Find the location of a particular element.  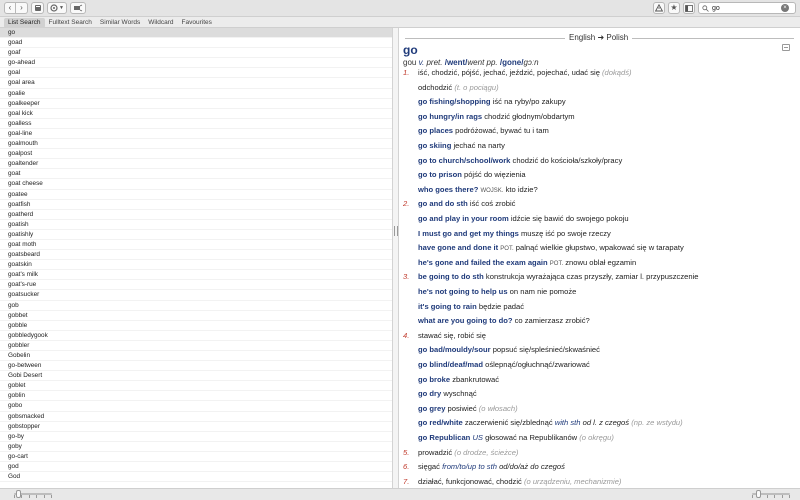

example-phrase: go to church/school/work is located at coordinates (464, 160).